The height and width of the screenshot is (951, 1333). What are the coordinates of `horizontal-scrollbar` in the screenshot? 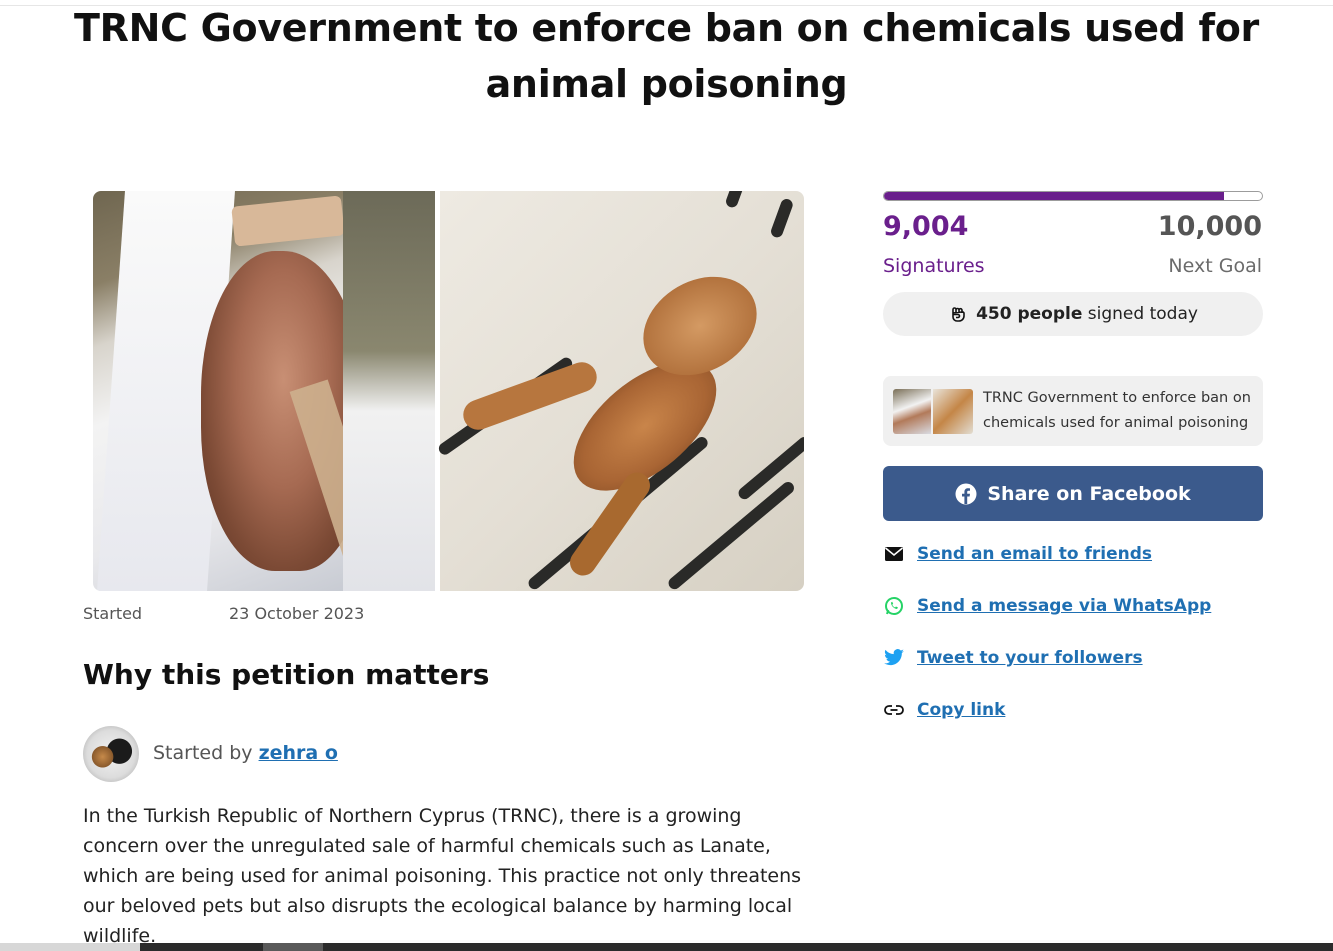 It's located at (666, 947).